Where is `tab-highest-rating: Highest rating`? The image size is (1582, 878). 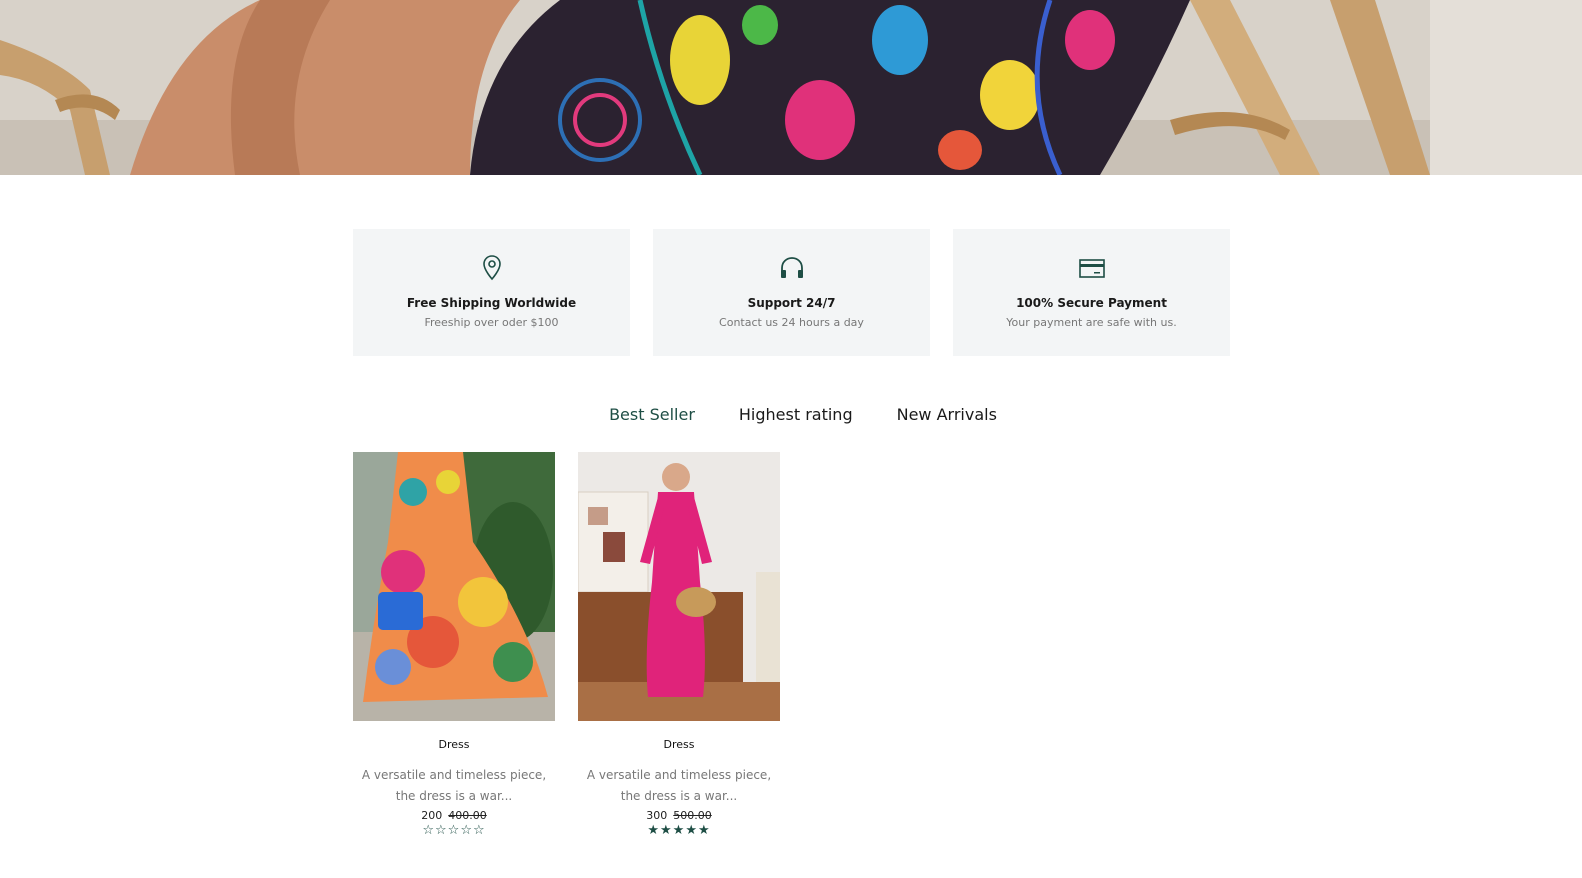 tab-highest-rating: Highest rating is located at coordinates (796, 414).